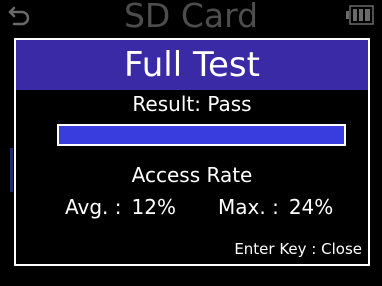 This screenshot has width=382, height=286. What do you see at coordinates (192, 207) in the screenshot?
I see `access-rate-values: Avg. : 12% Max. : 24%` at bounding box center [192, 207].